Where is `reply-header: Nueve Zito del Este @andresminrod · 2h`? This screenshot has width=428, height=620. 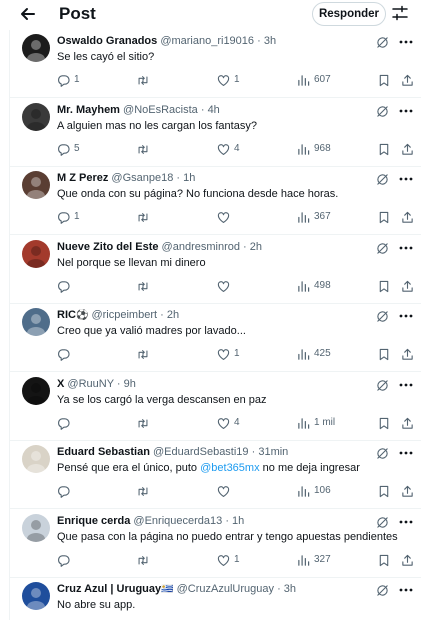
reply-header: Nueve Zito del Este @andresminrod · 2h is located at coordinates (159, 247).